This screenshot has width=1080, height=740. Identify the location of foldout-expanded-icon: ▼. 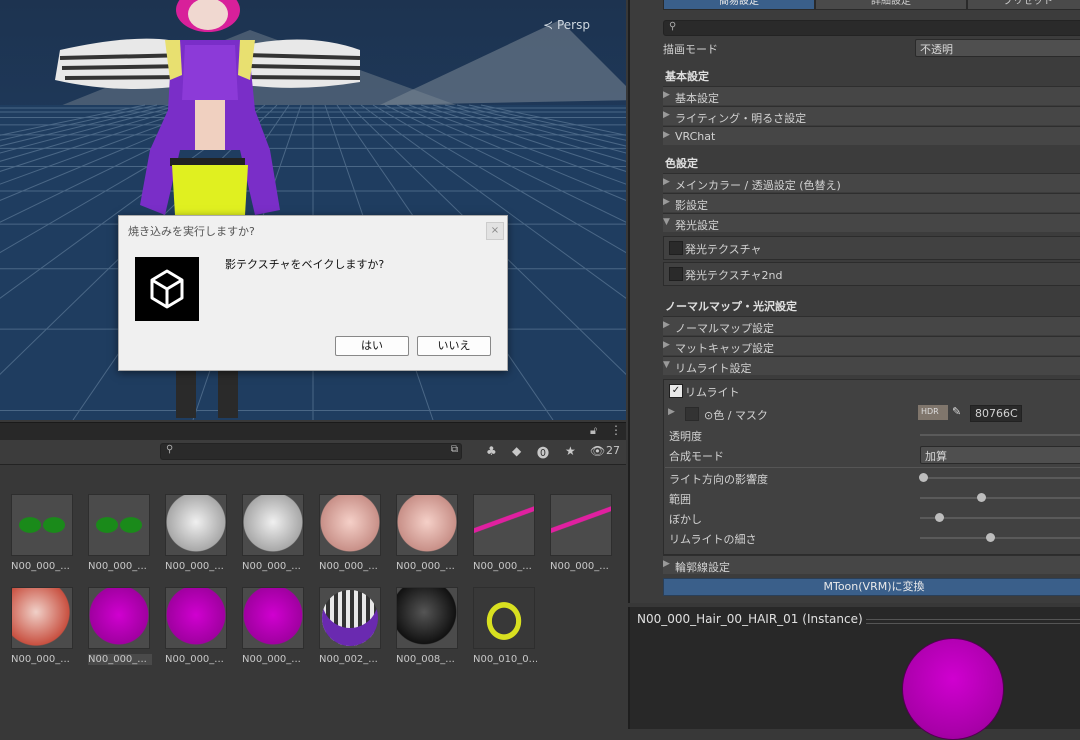
(666, 222).